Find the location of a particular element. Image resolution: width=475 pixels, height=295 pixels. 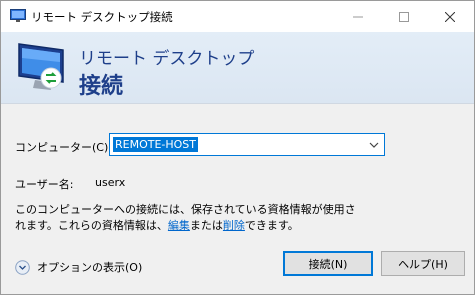

computer-value: REMOTE-HOST is located at coordinates (156, 144).